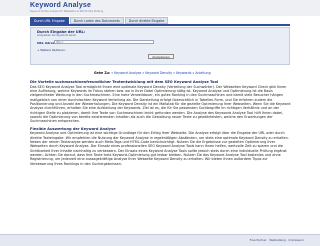  Describe the element at coordinates (146, 20) in the screenshot. I see `tab-direct-input: Durch direkte Eingabe` at that location.